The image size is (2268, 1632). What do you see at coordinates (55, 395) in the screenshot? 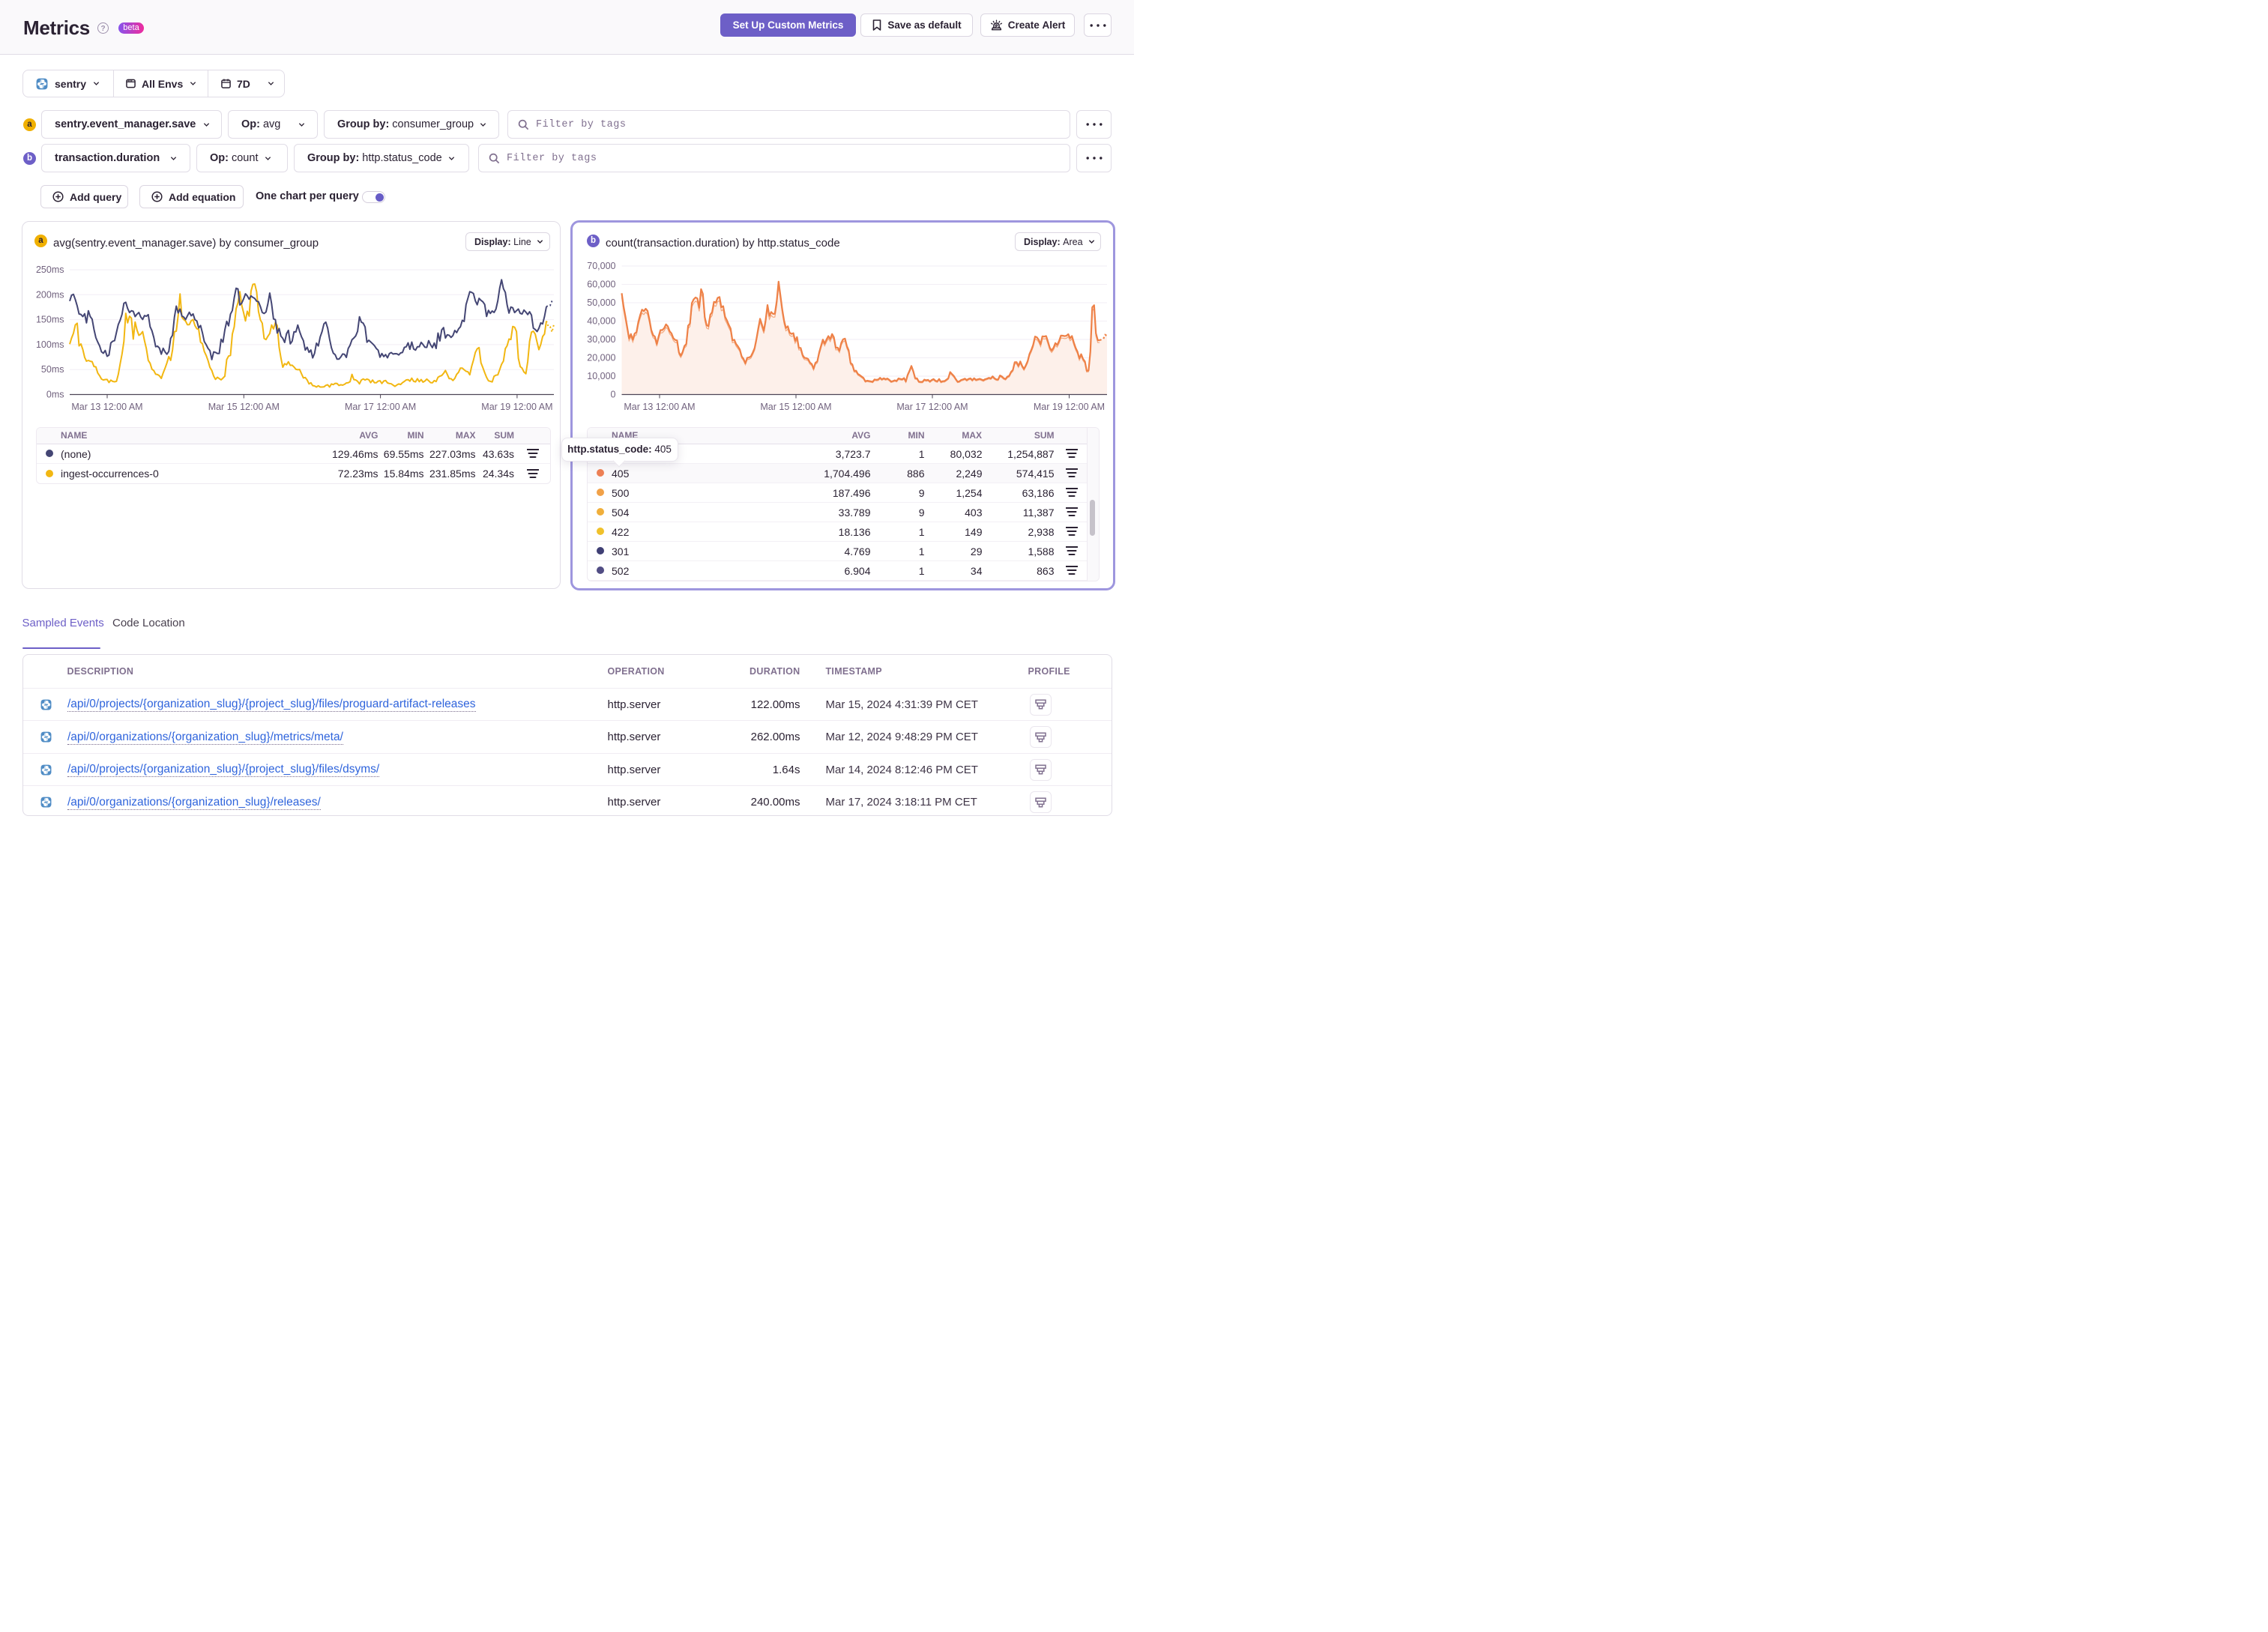
I see `svg-text: 0ms` at bounding box center [55, 395].